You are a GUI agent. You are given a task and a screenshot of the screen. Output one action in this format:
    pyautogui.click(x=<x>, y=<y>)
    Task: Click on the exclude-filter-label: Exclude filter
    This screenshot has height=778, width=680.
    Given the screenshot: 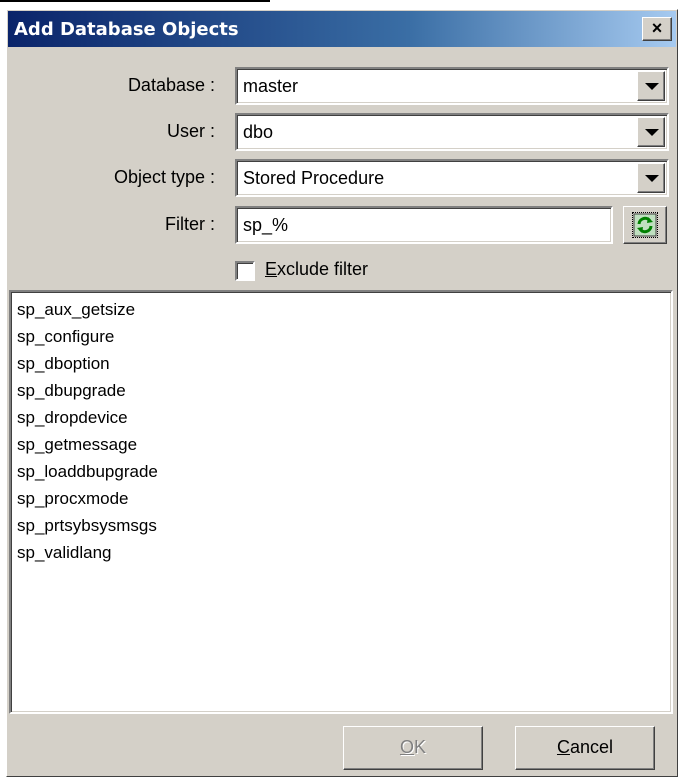 What is the action you would take?
    pyautogui.click(x=316, y=269)
    